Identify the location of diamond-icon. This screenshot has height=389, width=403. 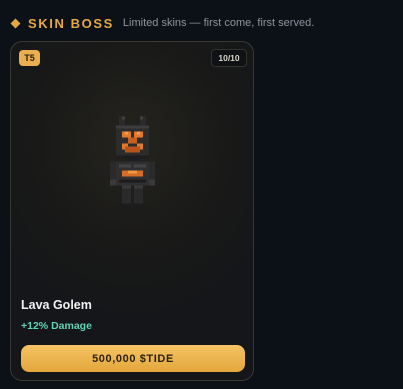
(15, 23).